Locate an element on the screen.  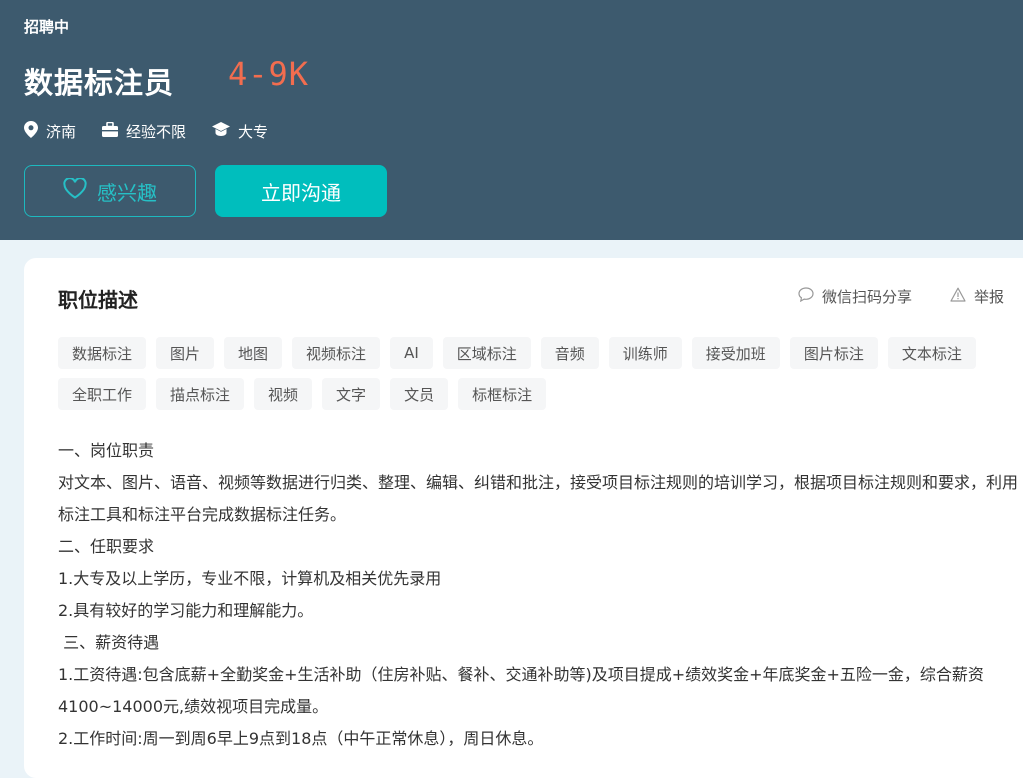
tag: 文员 is located at coordinates (419, 394).